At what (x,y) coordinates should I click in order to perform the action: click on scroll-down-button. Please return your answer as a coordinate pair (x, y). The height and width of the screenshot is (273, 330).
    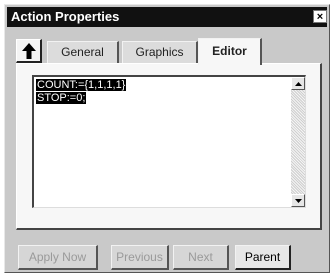
    Looking at the image, I should click on (298, 200).